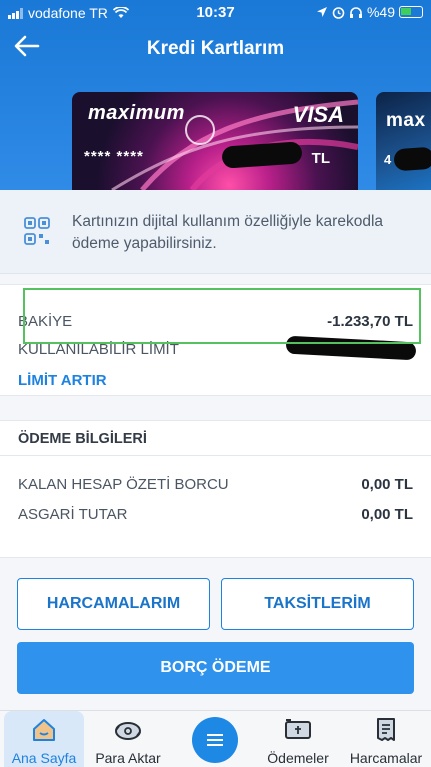  What do you see at coordinates (388, 159) in the screenshot?
I see `card-number: 4` at bounding box center [388, 159].